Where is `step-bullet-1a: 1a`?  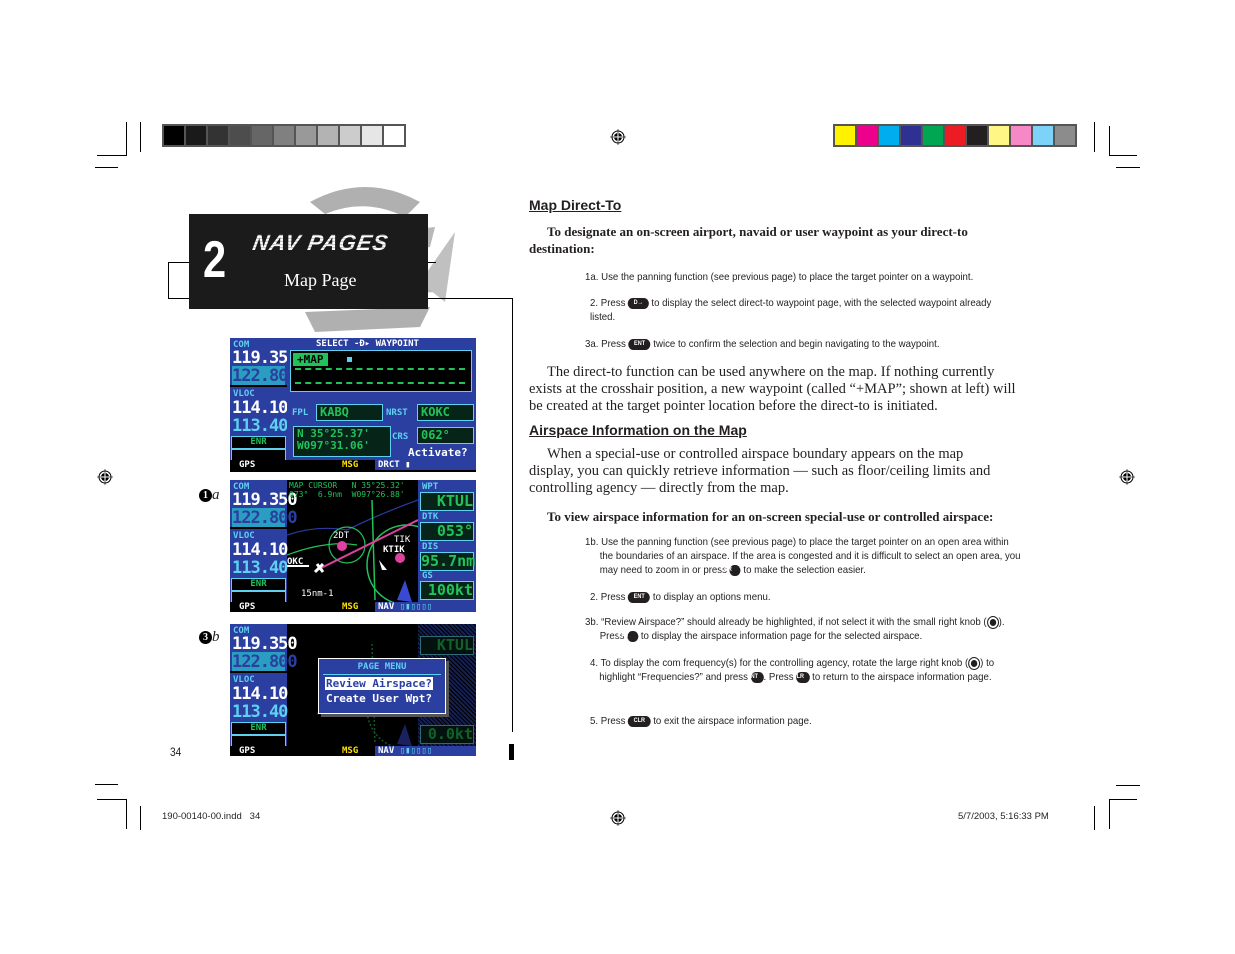
step-bullet-1a: 1a is located at coordinates (209, 495).